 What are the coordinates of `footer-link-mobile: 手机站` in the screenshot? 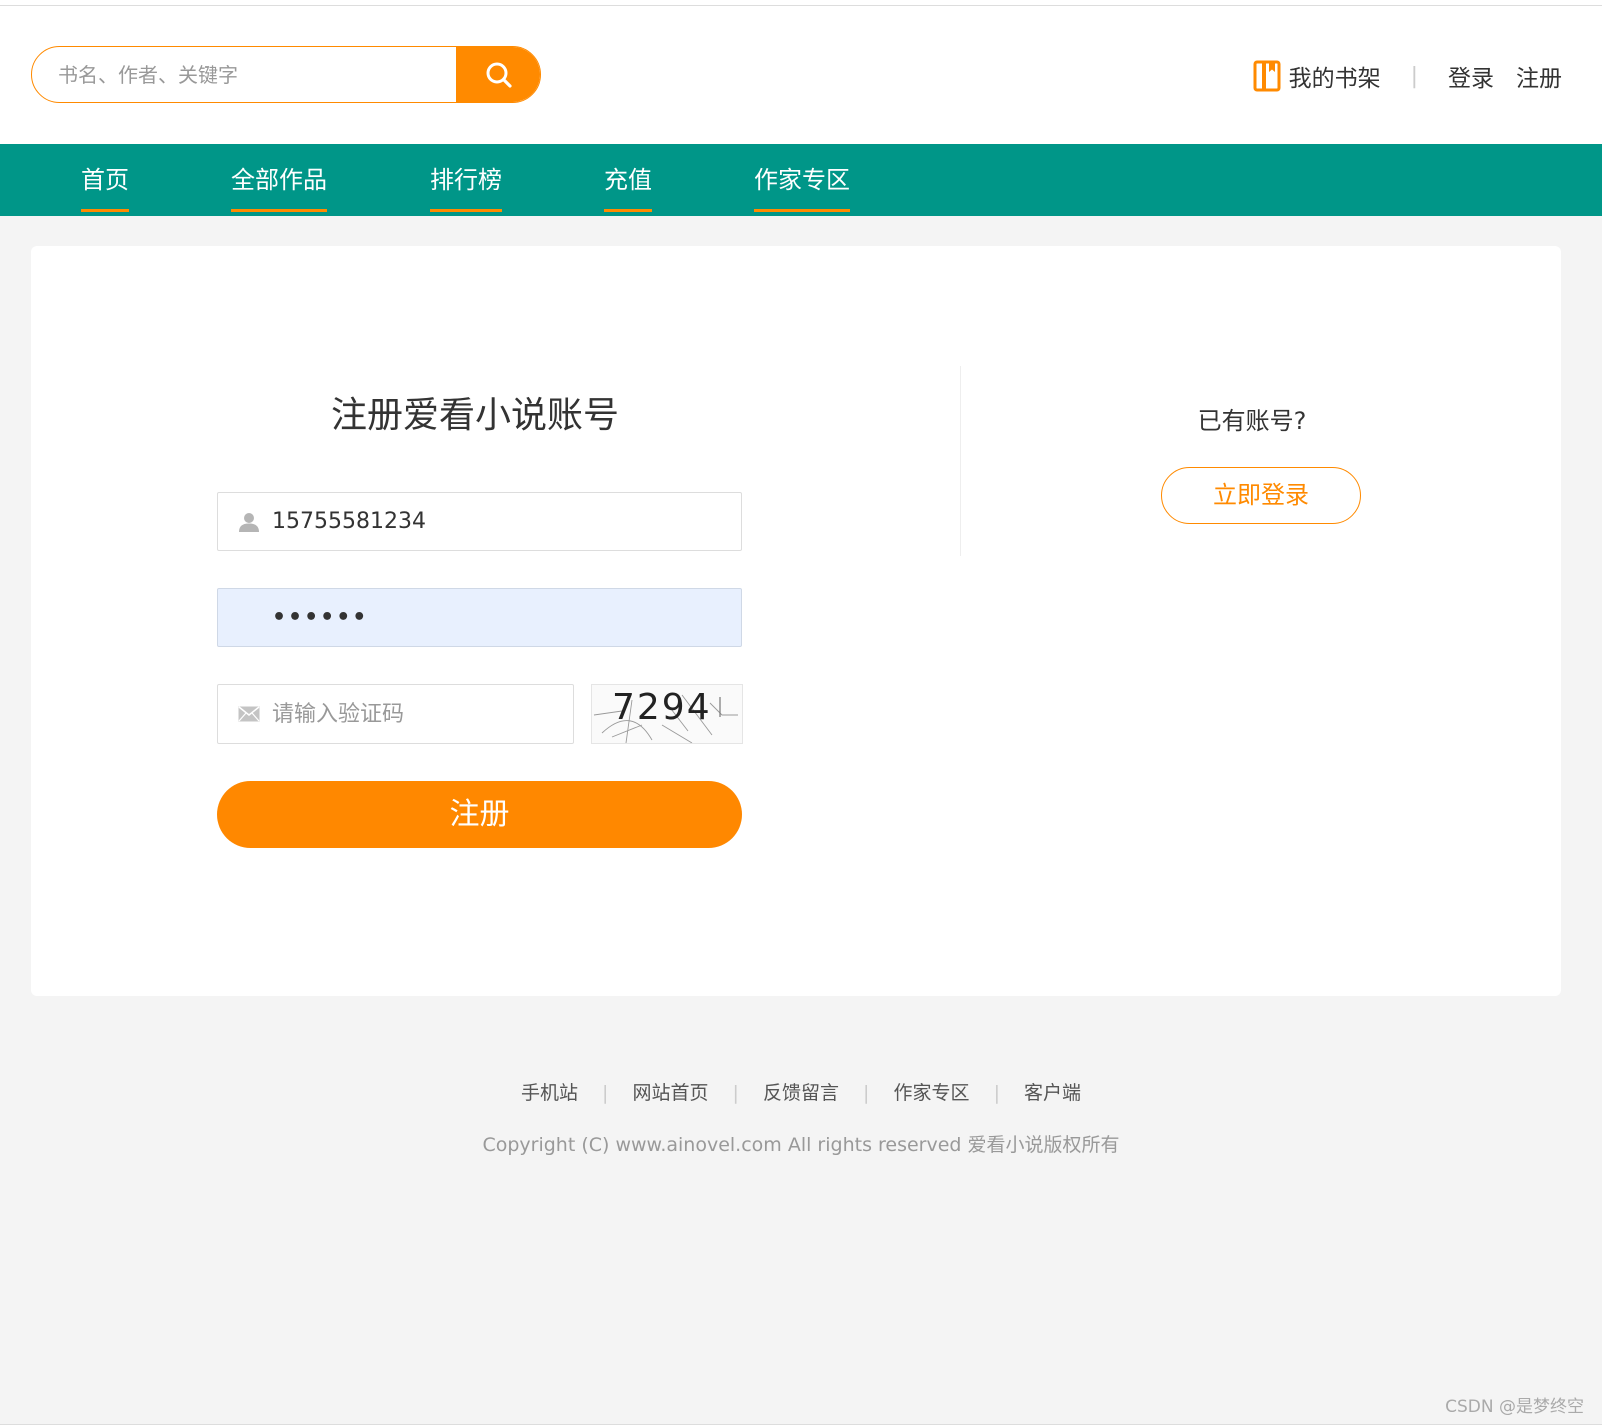 It's located at (549, 1093).